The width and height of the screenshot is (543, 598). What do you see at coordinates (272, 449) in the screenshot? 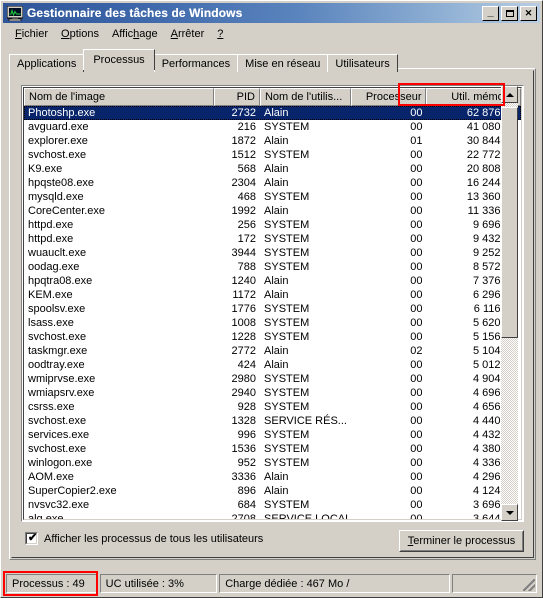
I see `table-row: svchost.exe 1536 SYSTEM 00 4 380 Ko` at bounding box center [272, 449].